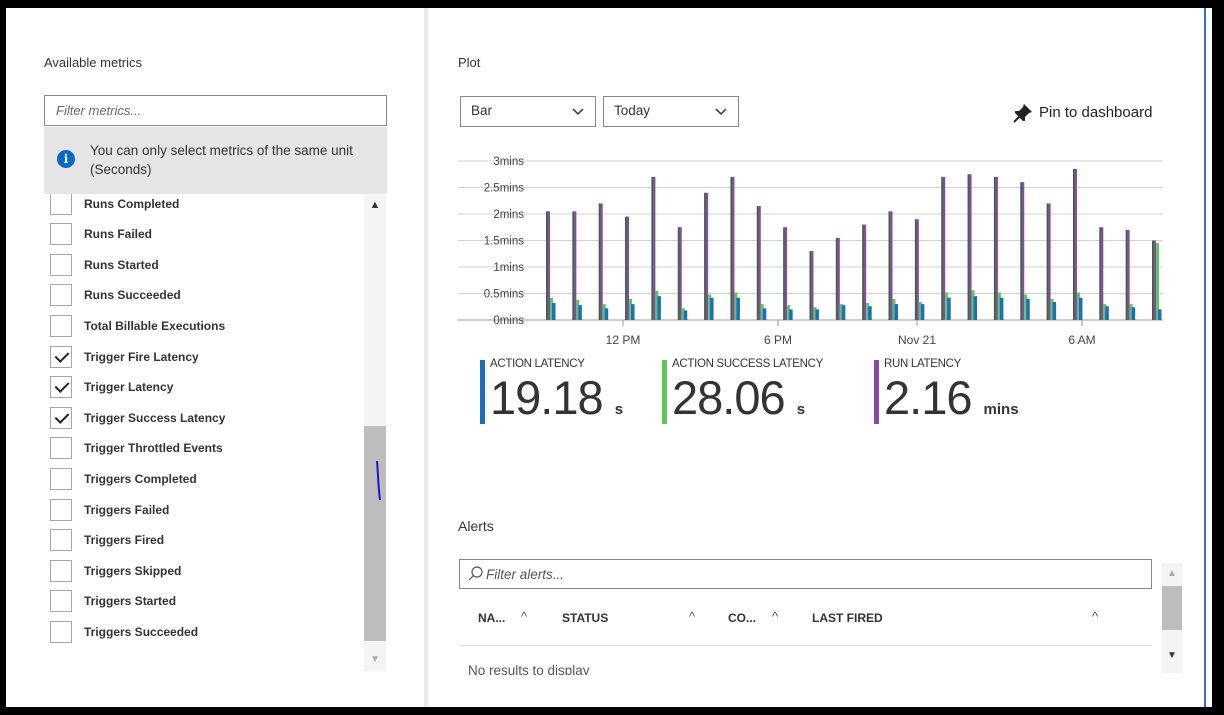 The image size is (1224, 715). I want to click on filter-metrics-input, so click(215, 110).